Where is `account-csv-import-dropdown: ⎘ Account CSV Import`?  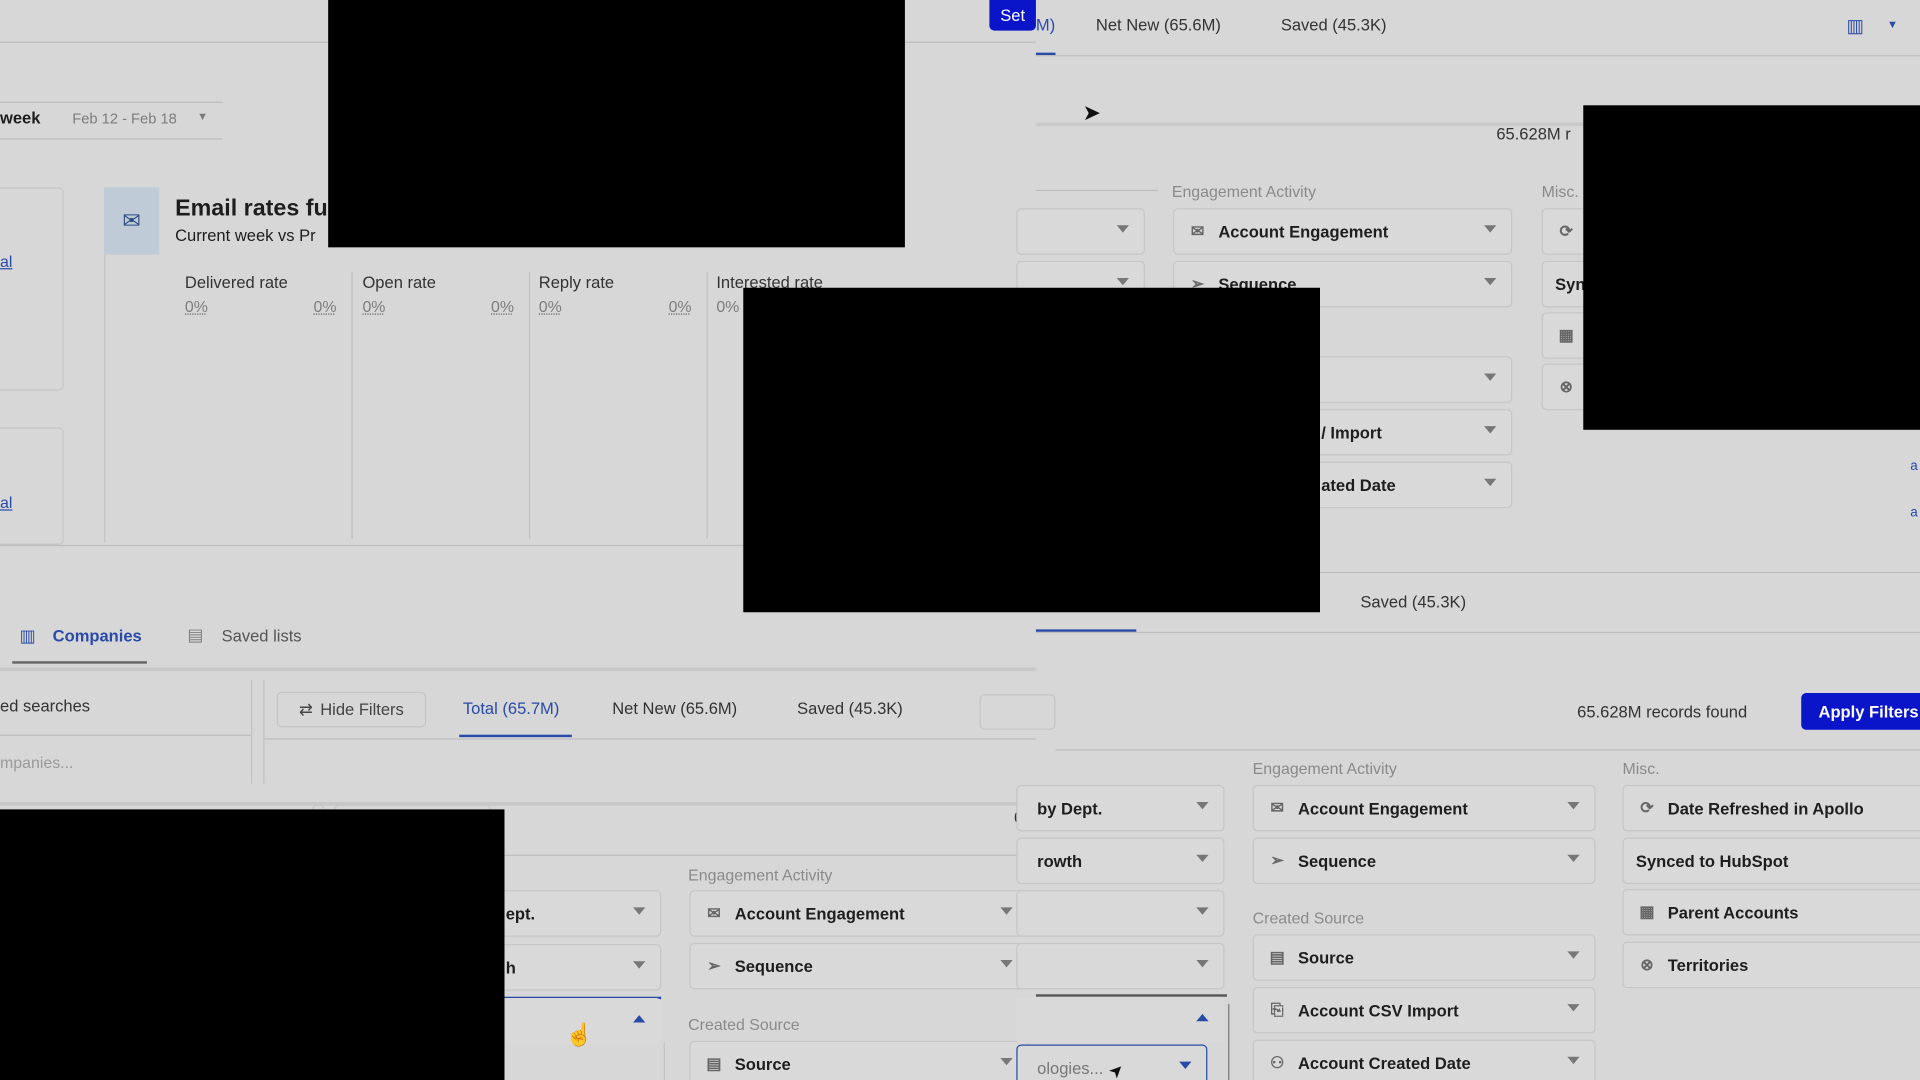
account-csv-import-dropdown: ⎘ Account CSV Import is located at coordinates (1424, 1010).